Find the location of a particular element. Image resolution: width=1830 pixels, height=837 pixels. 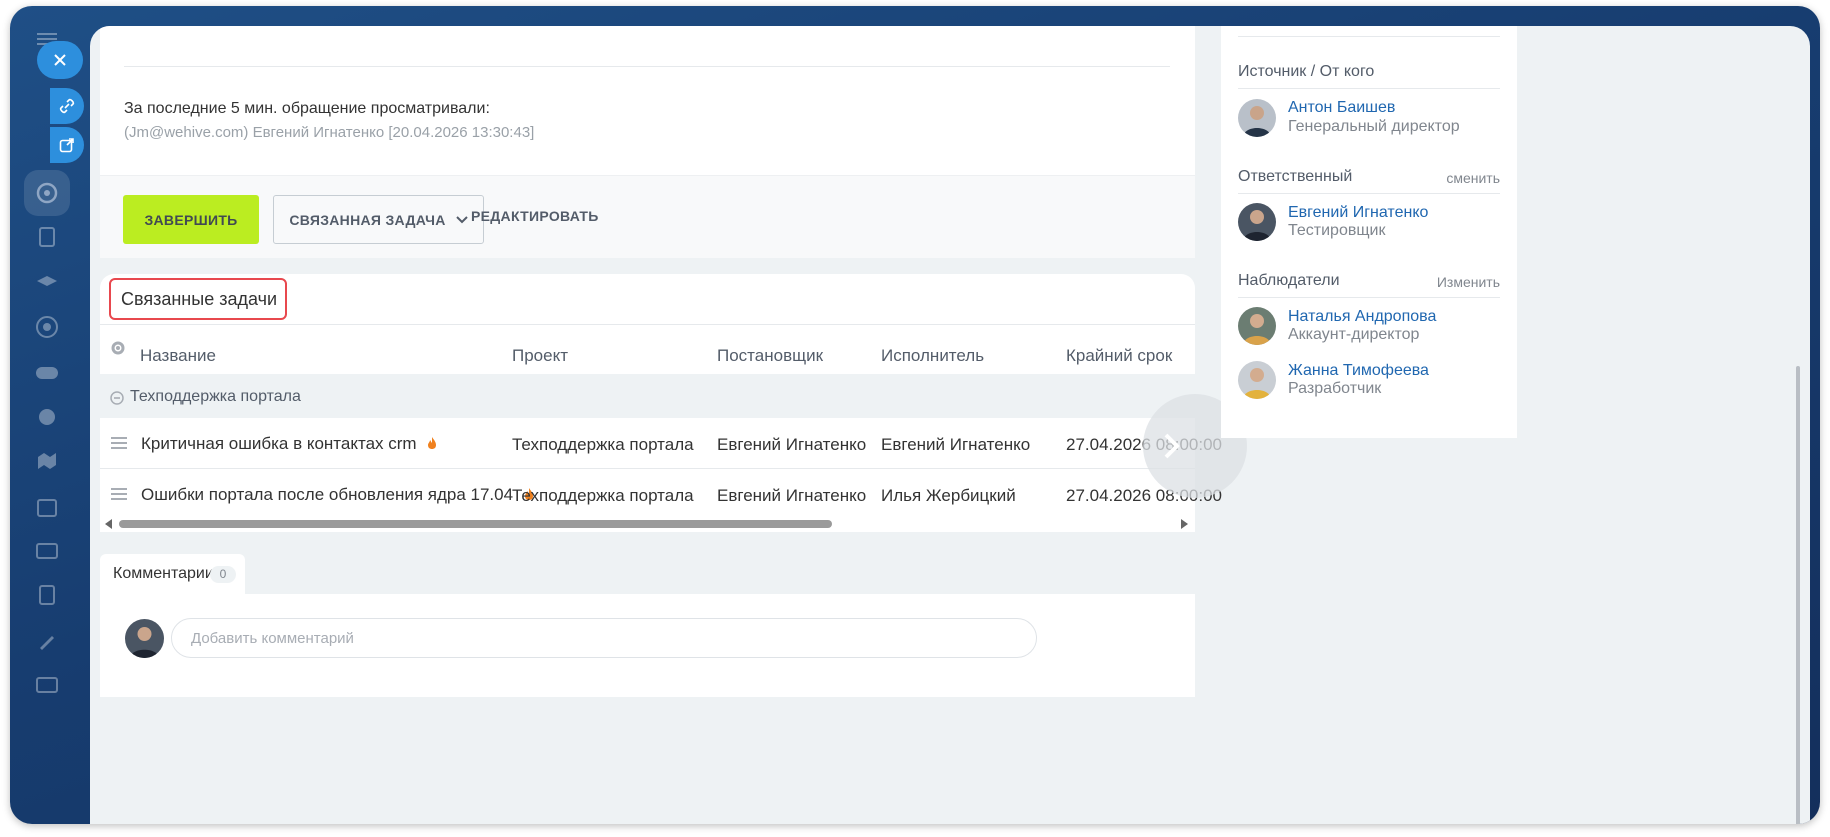

scroll-left-icon is located at coordinates (109, 524).